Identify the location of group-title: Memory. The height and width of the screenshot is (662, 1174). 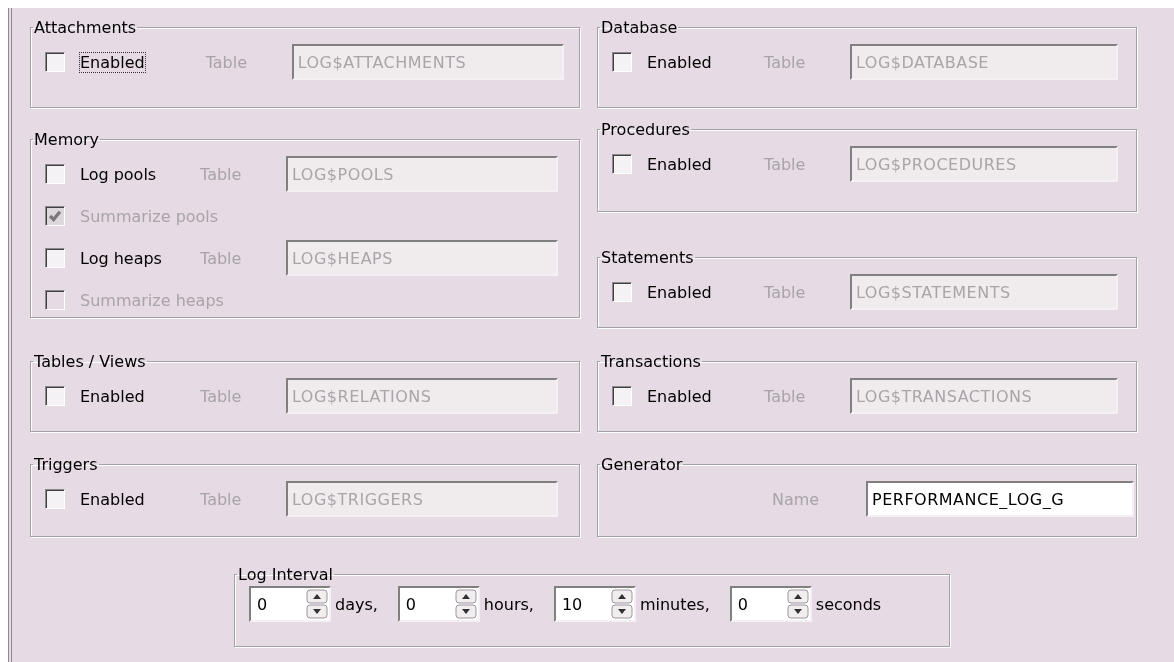
(67, 139).